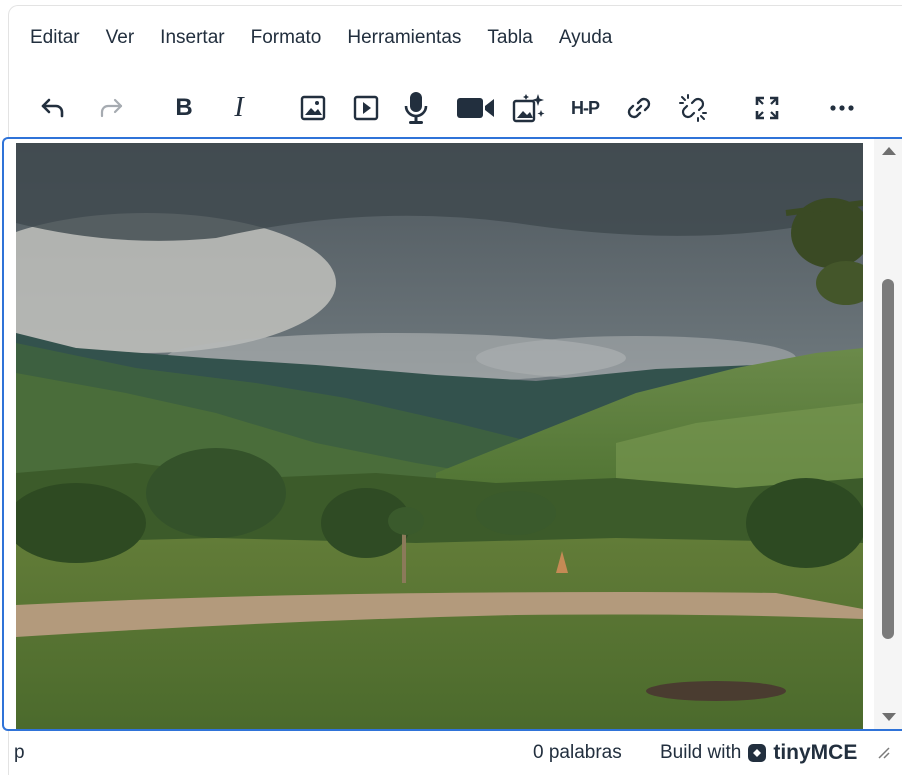 The height and width of the screenshot is (775, 902). I want to click on menu-insertar: Insertar, so click(192, 38).